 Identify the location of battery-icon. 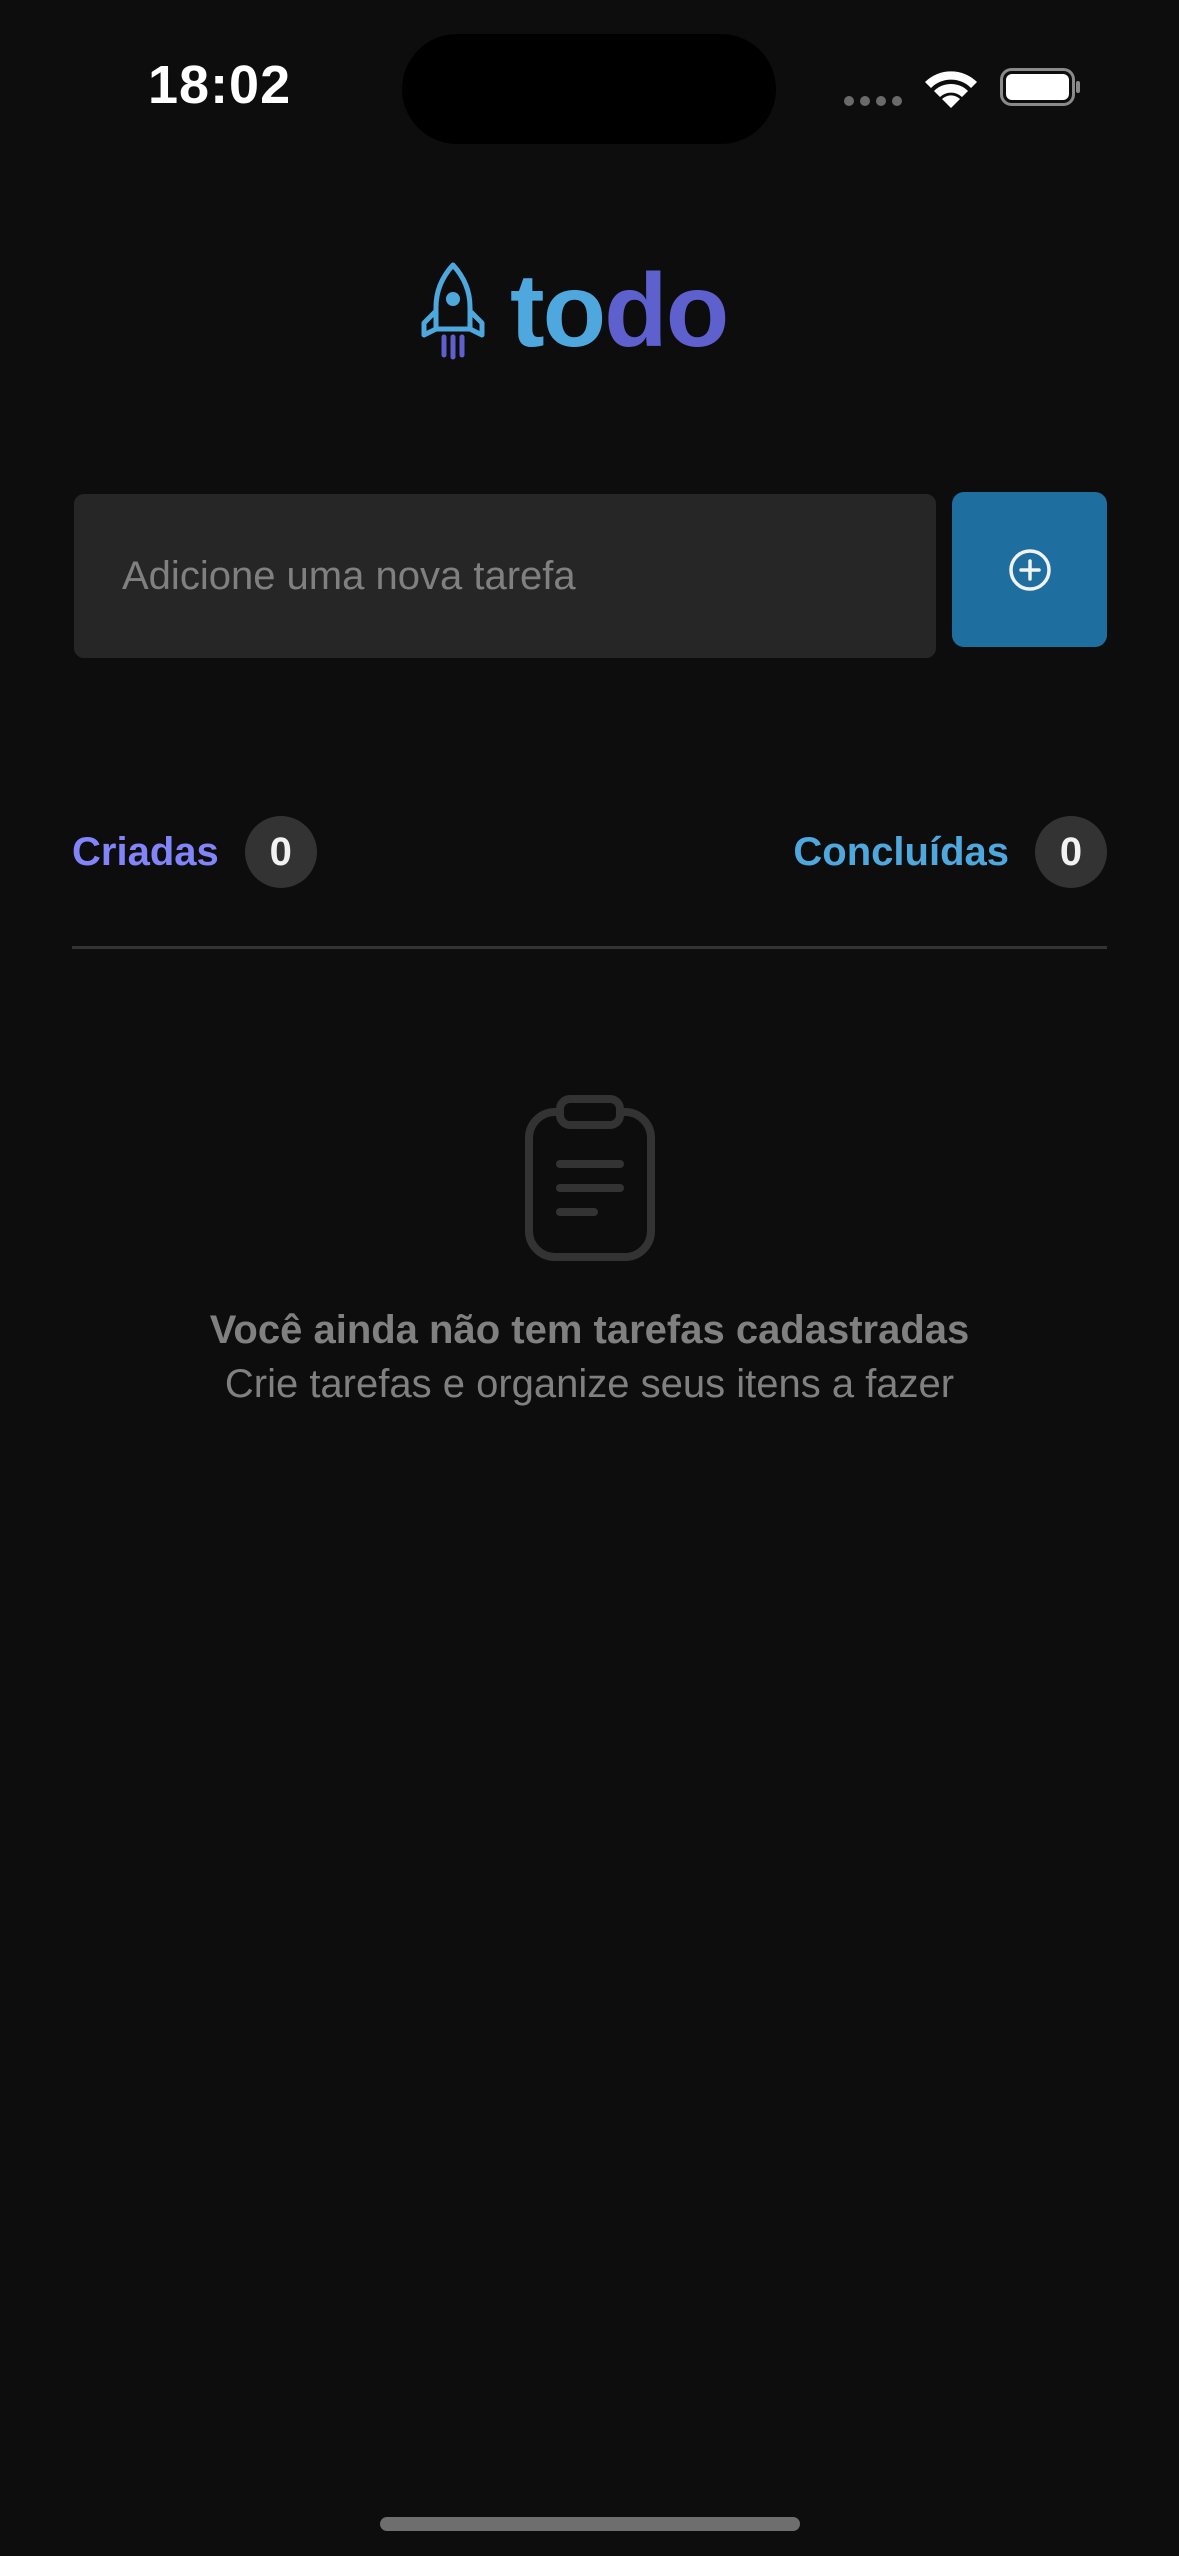
(1040, 87).